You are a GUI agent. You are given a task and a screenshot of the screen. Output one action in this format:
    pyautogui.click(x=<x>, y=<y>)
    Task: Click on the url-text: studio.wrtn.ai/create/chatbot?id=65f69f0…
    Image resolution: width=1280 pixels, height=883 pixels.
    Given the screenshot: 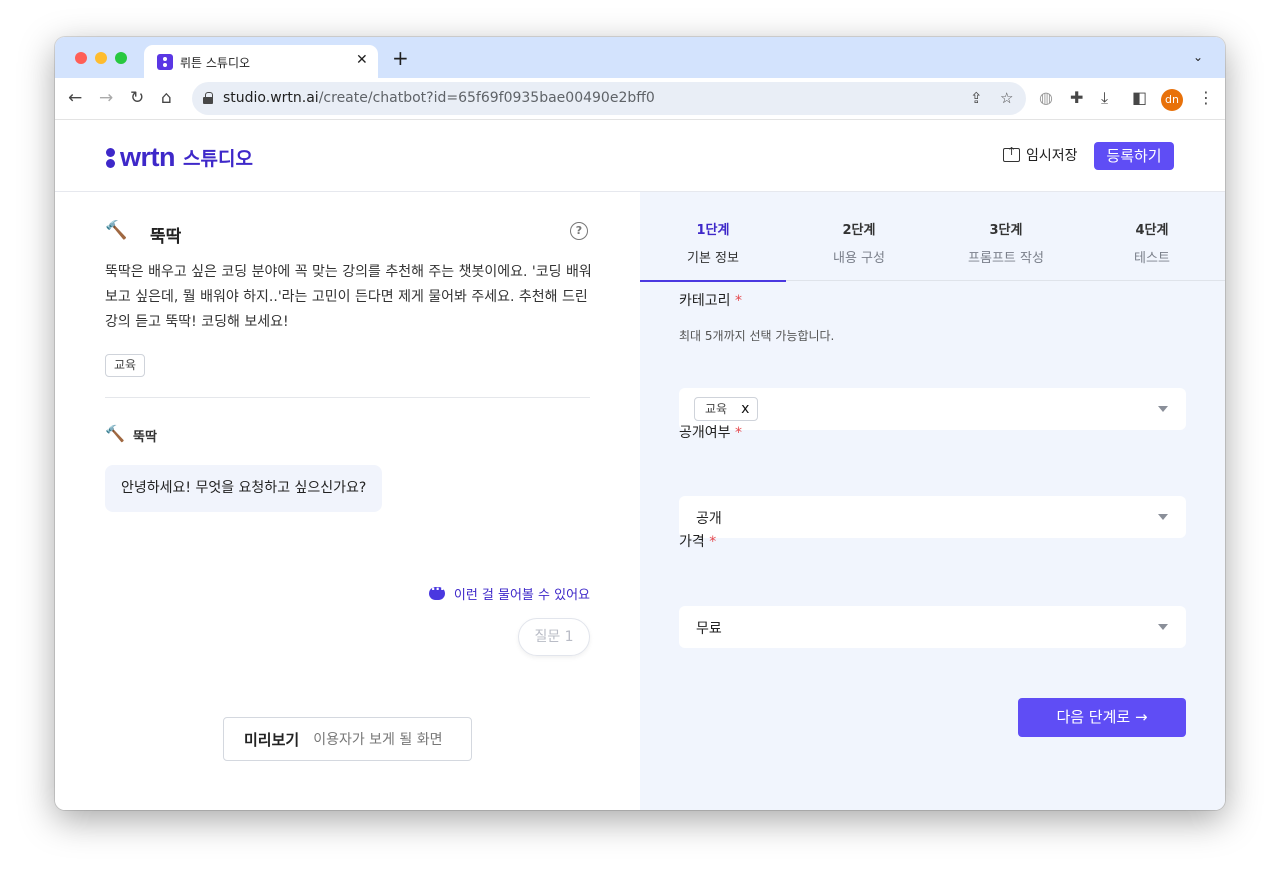 What is the action you would take?
    pyautogui.click(x=439, y=98)
    